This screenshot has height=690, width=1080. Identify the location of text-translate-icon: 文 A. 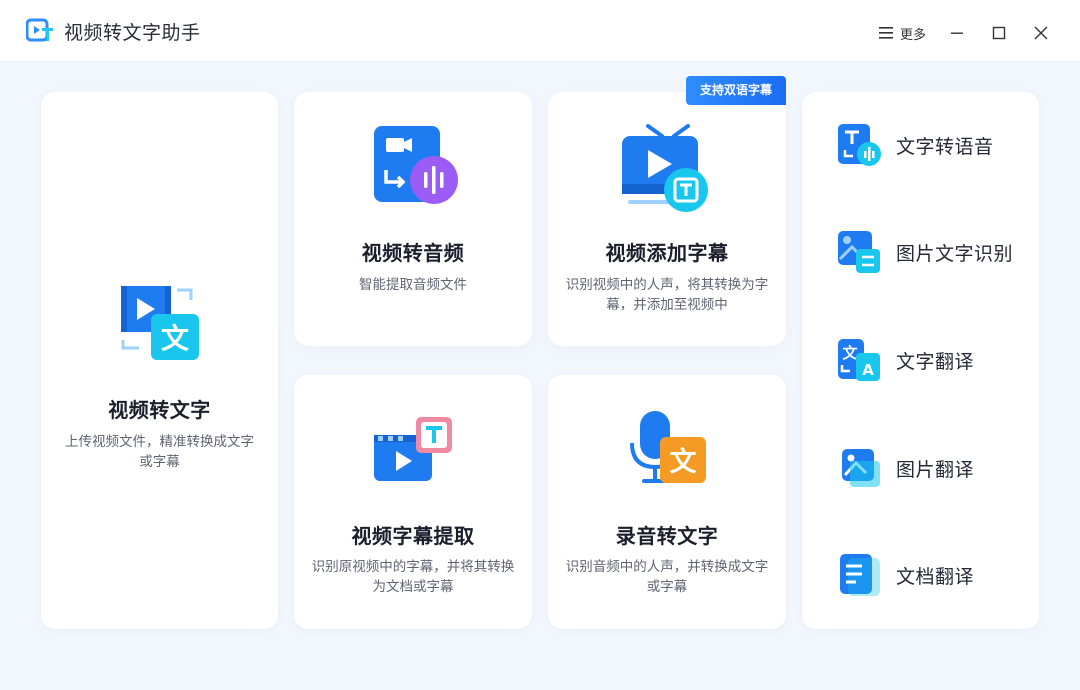
(859, 360).